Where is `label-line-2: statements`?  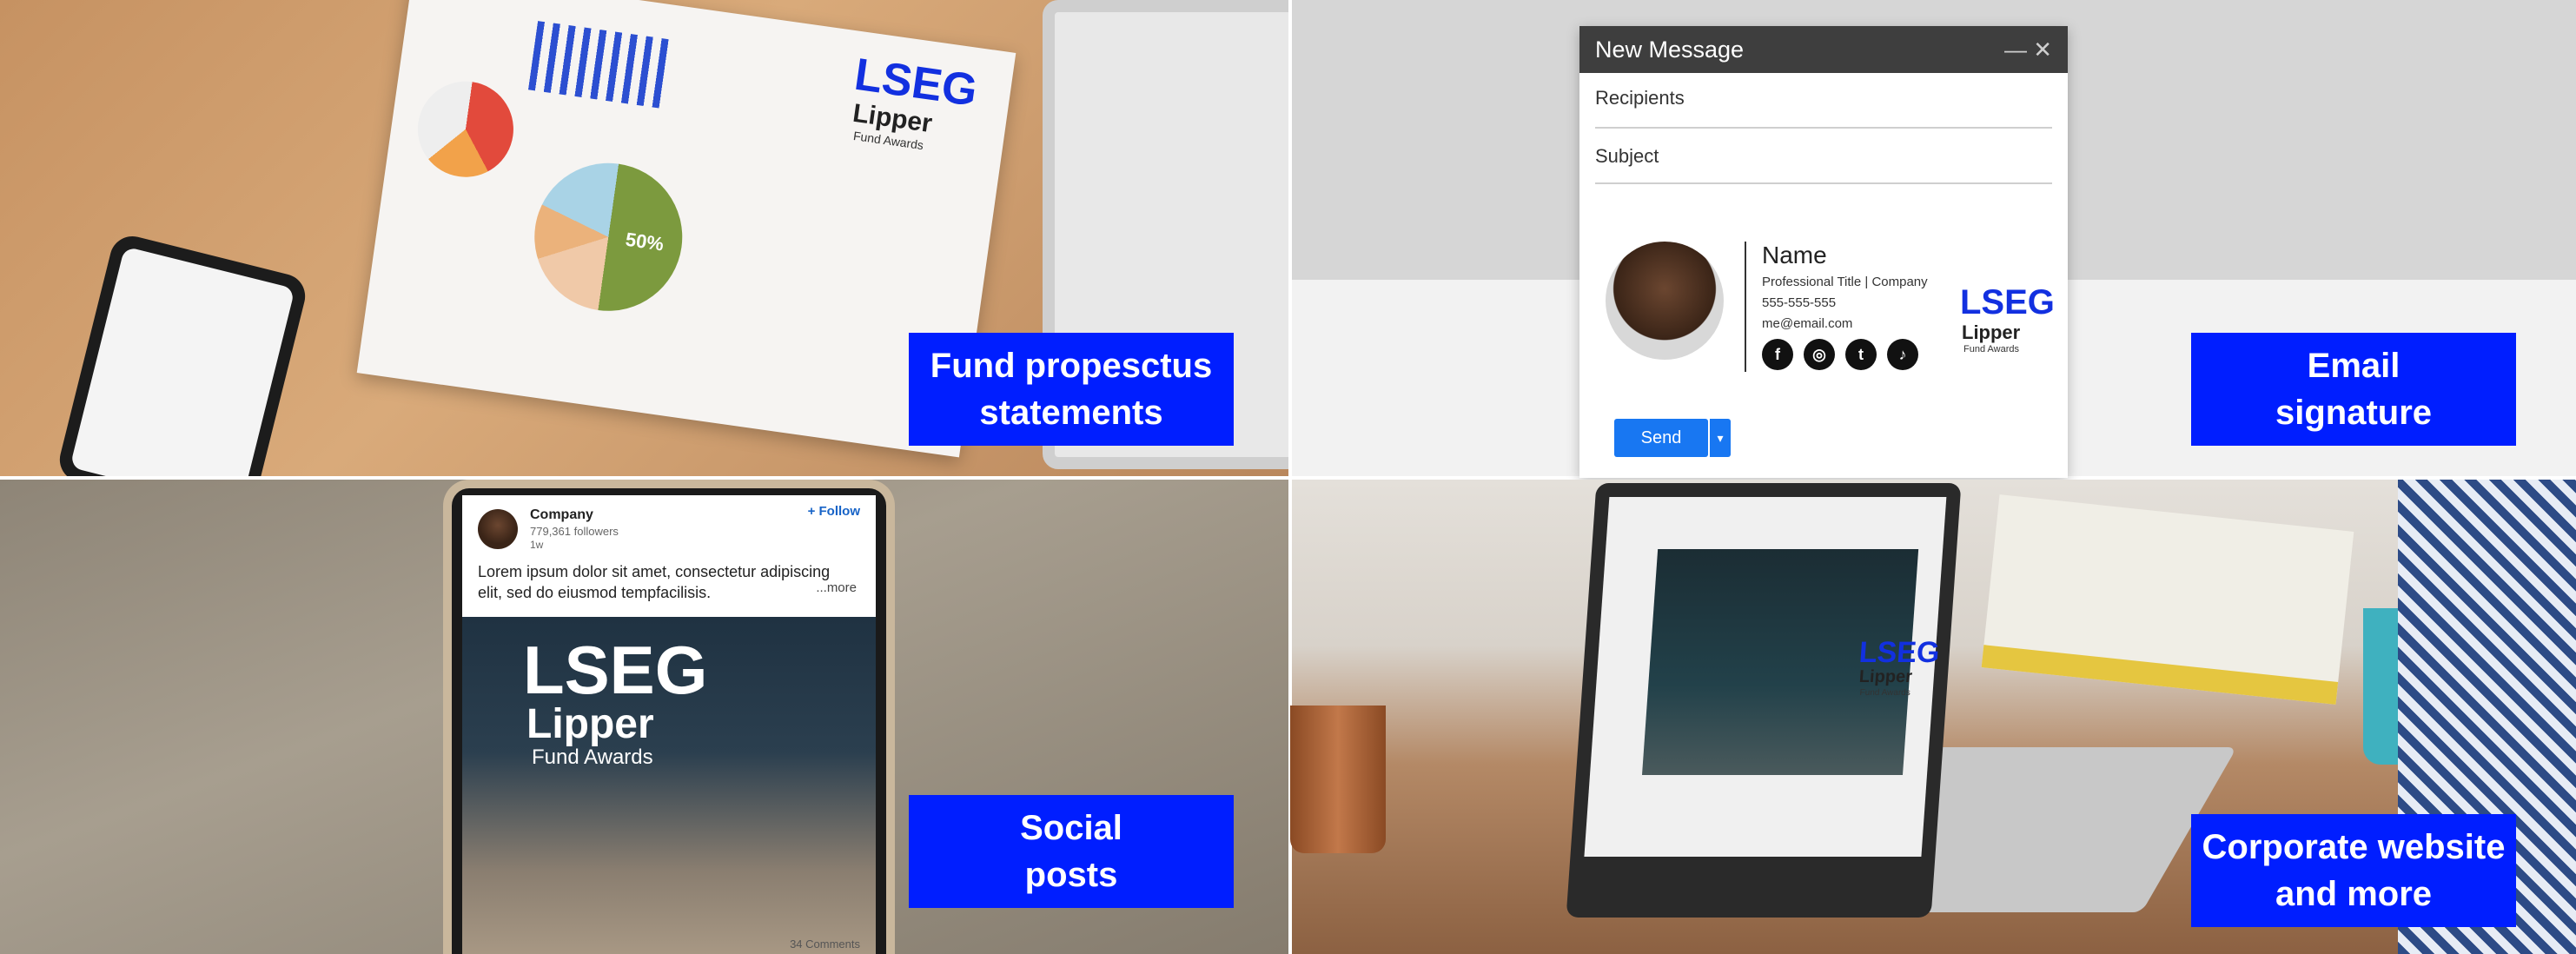
label-line-2: statements is located at coordinates (1071, 413).